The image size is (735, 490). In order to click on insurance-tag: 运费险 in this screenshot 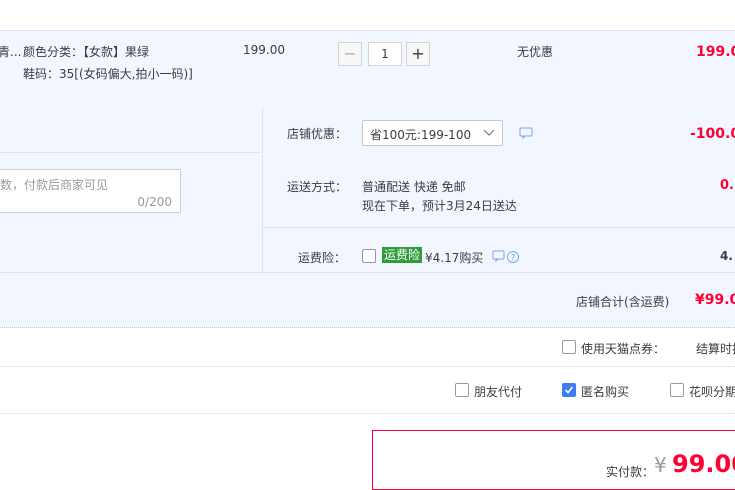, I will do `click(402, 255)`.